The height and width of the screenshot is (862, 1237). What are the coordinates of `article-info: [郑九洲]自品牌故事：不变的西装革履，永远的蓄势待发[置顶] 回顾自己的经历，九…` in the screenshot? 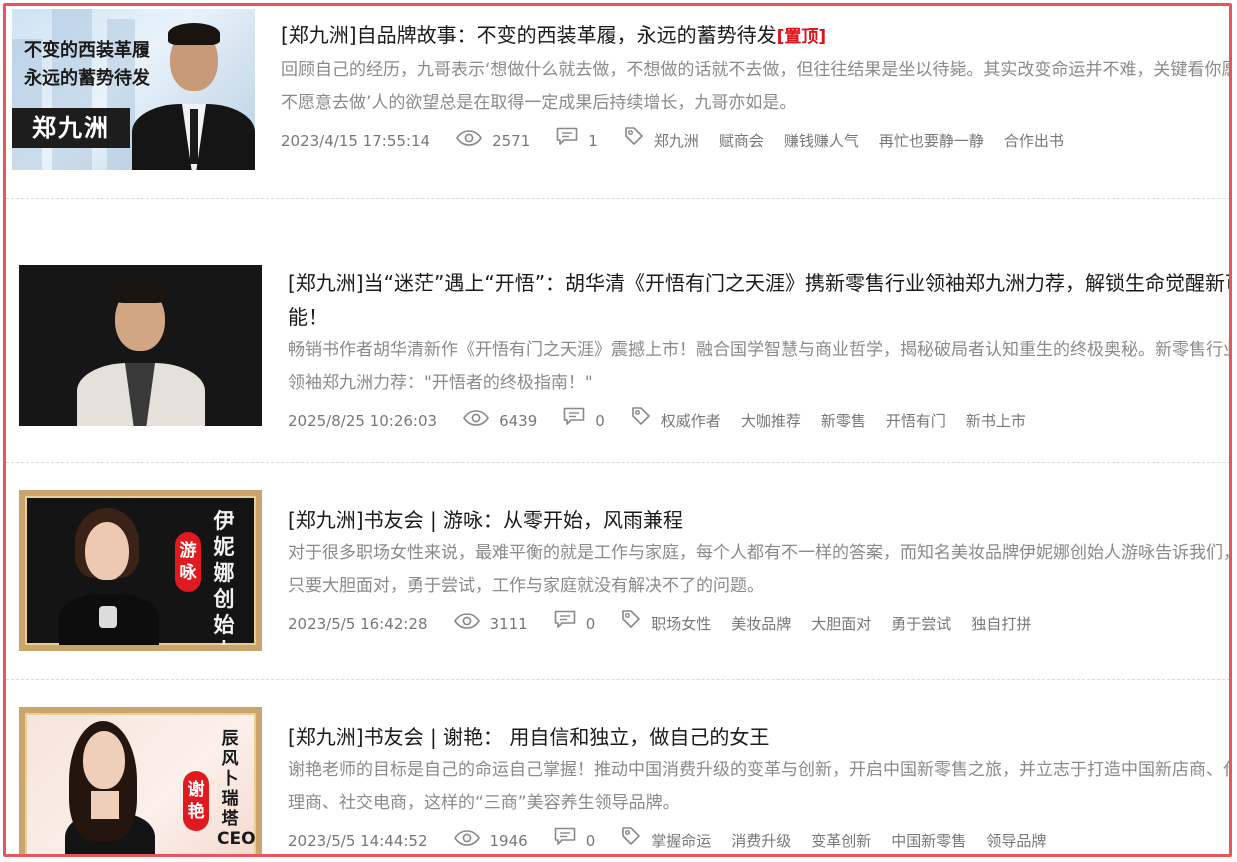 It's located at (756, 87).